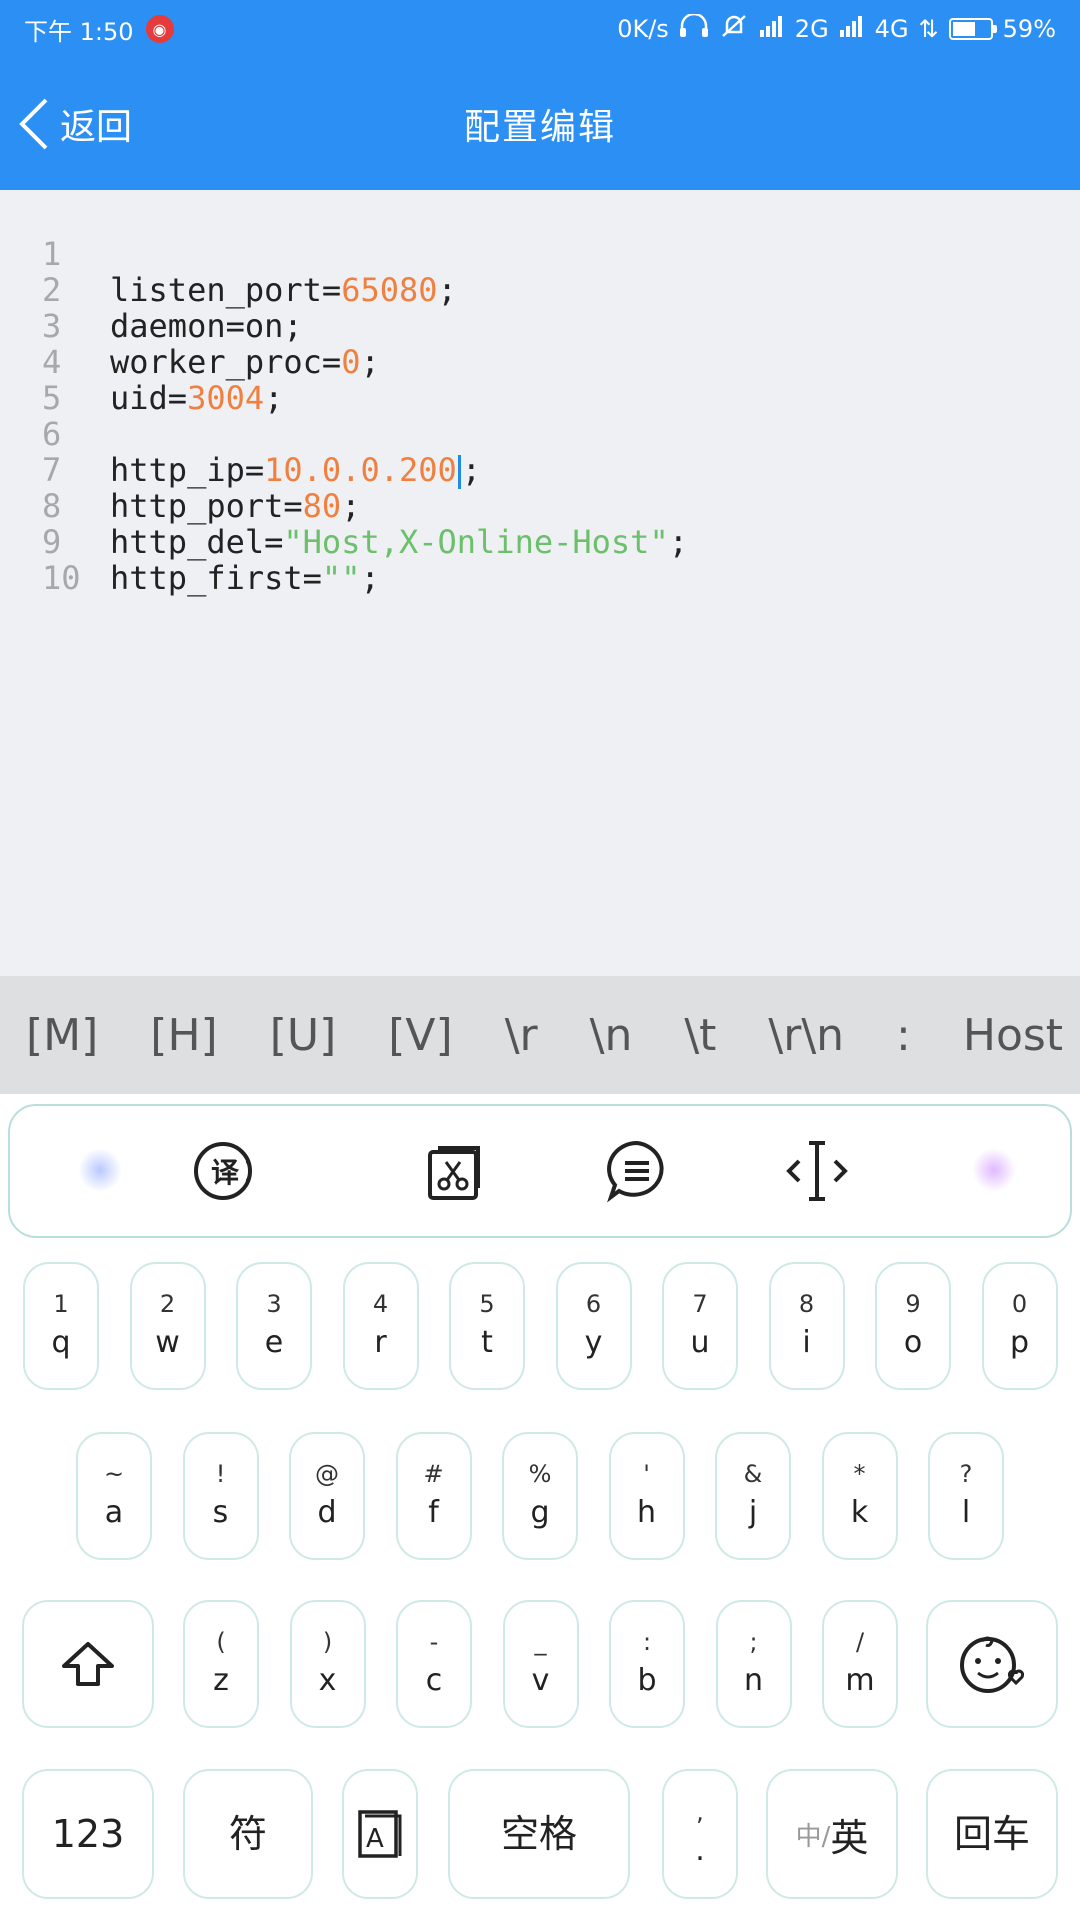 This screenshot has height=1920, width=1080. I want to click on code-line: 3 daemon=on;, so click(540, 326).